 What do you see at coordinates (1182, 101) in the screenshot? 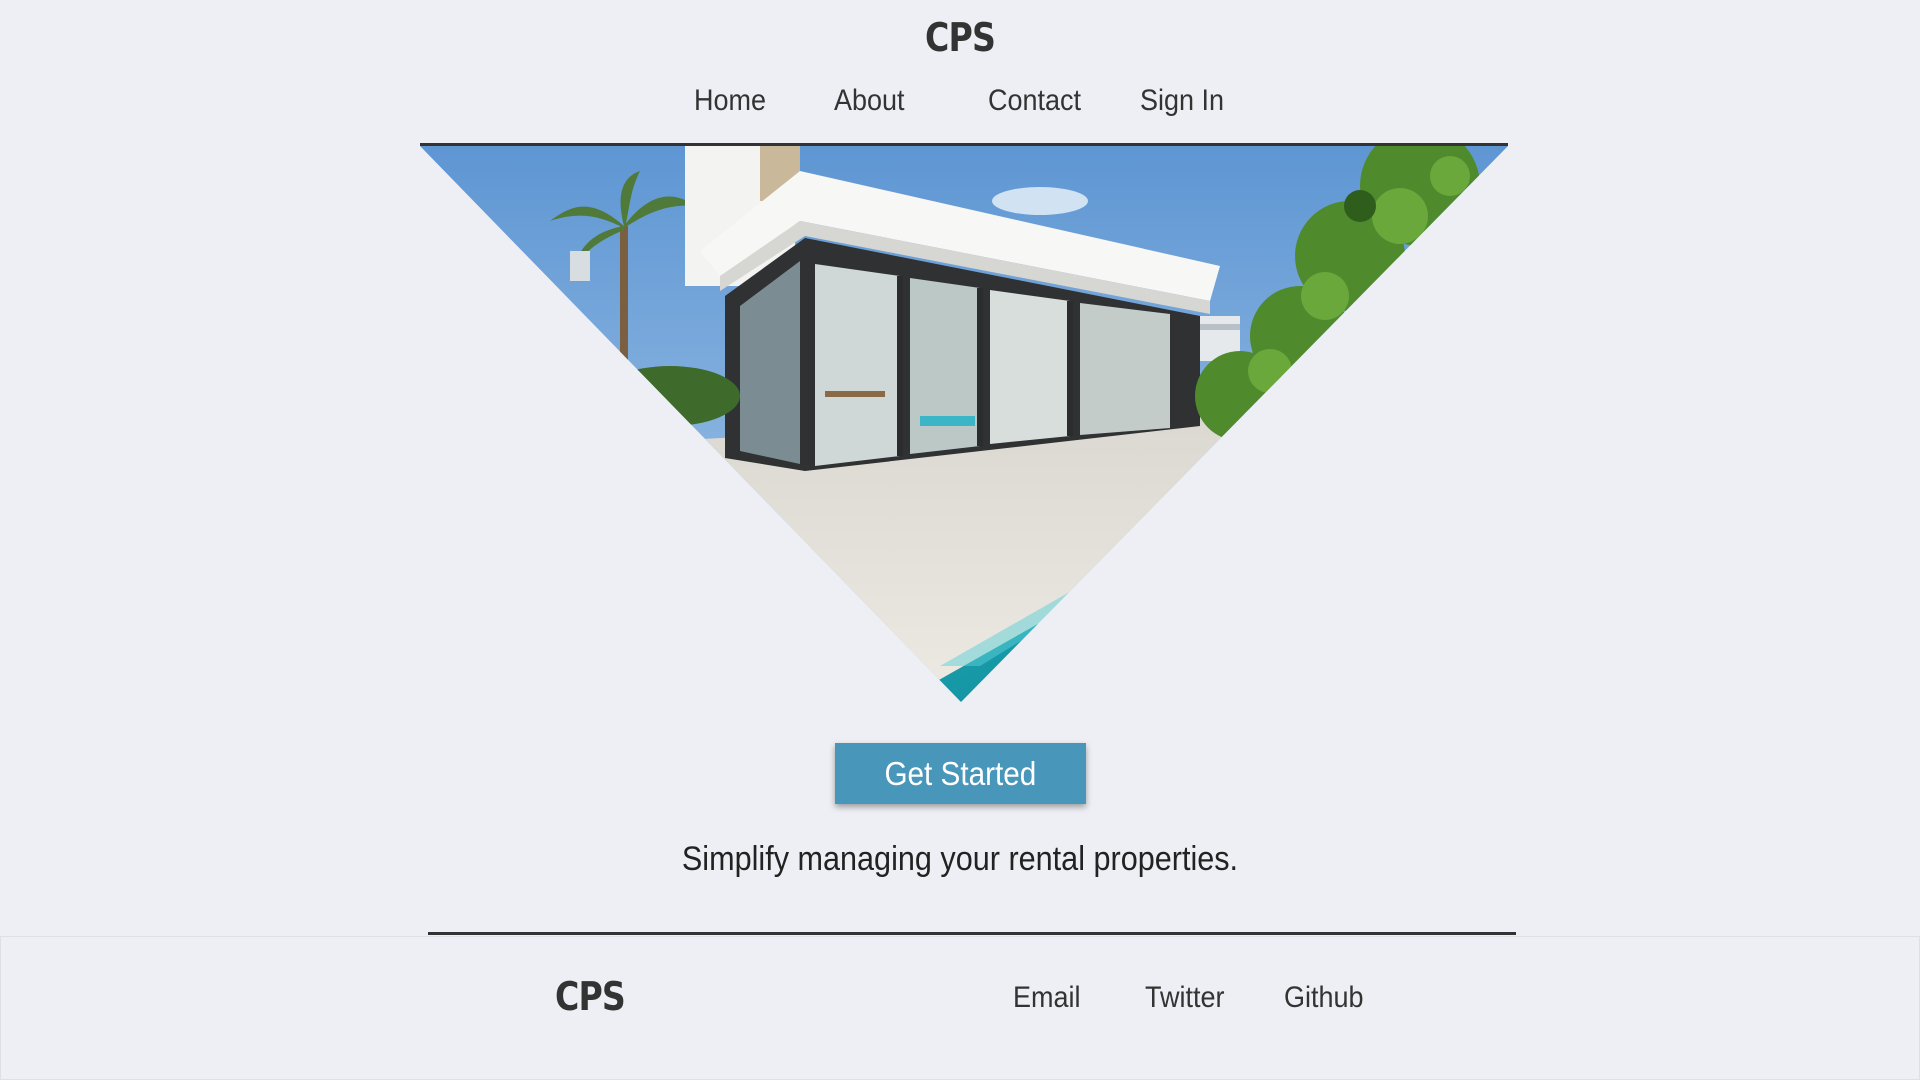
I see `nav-sign-in-link: Sign In` at bounding box center [1182, 101].